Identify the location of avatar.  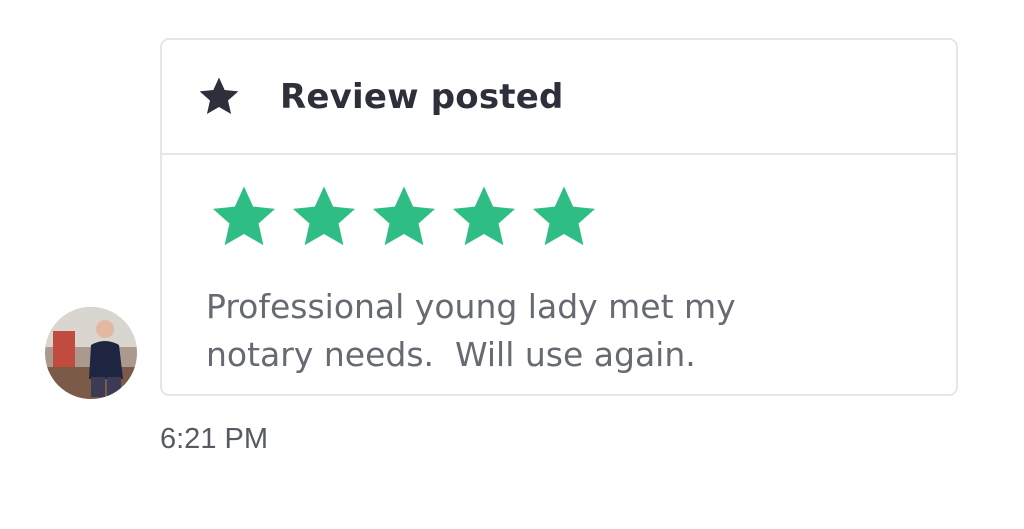
(91, 353).